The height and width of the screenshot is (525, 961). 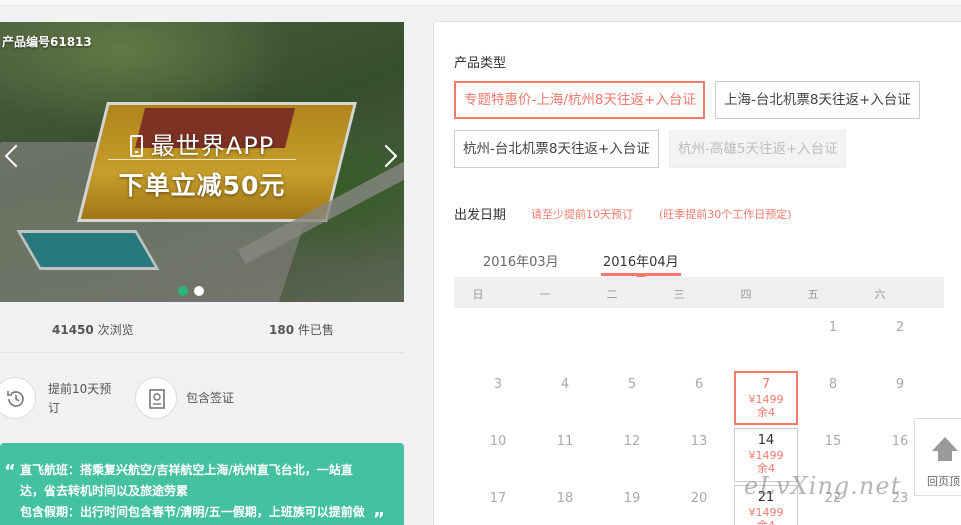 I want to click on calendar-weekday-header: 日一二三四五六, so click(x=699, y=292).